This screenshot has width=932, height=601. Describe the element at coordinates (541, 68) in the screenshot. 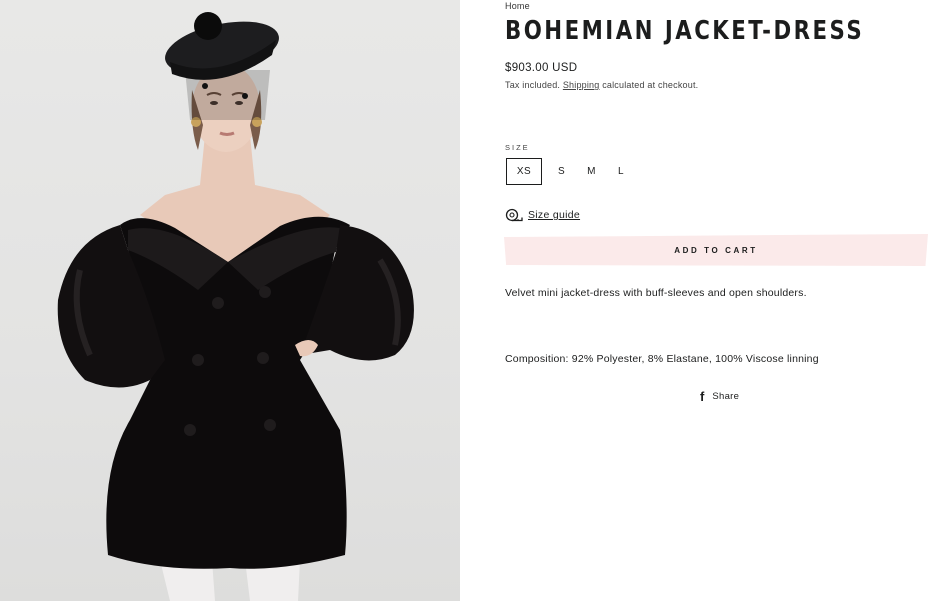

I see `product-price: $903.00 USD` at that location.